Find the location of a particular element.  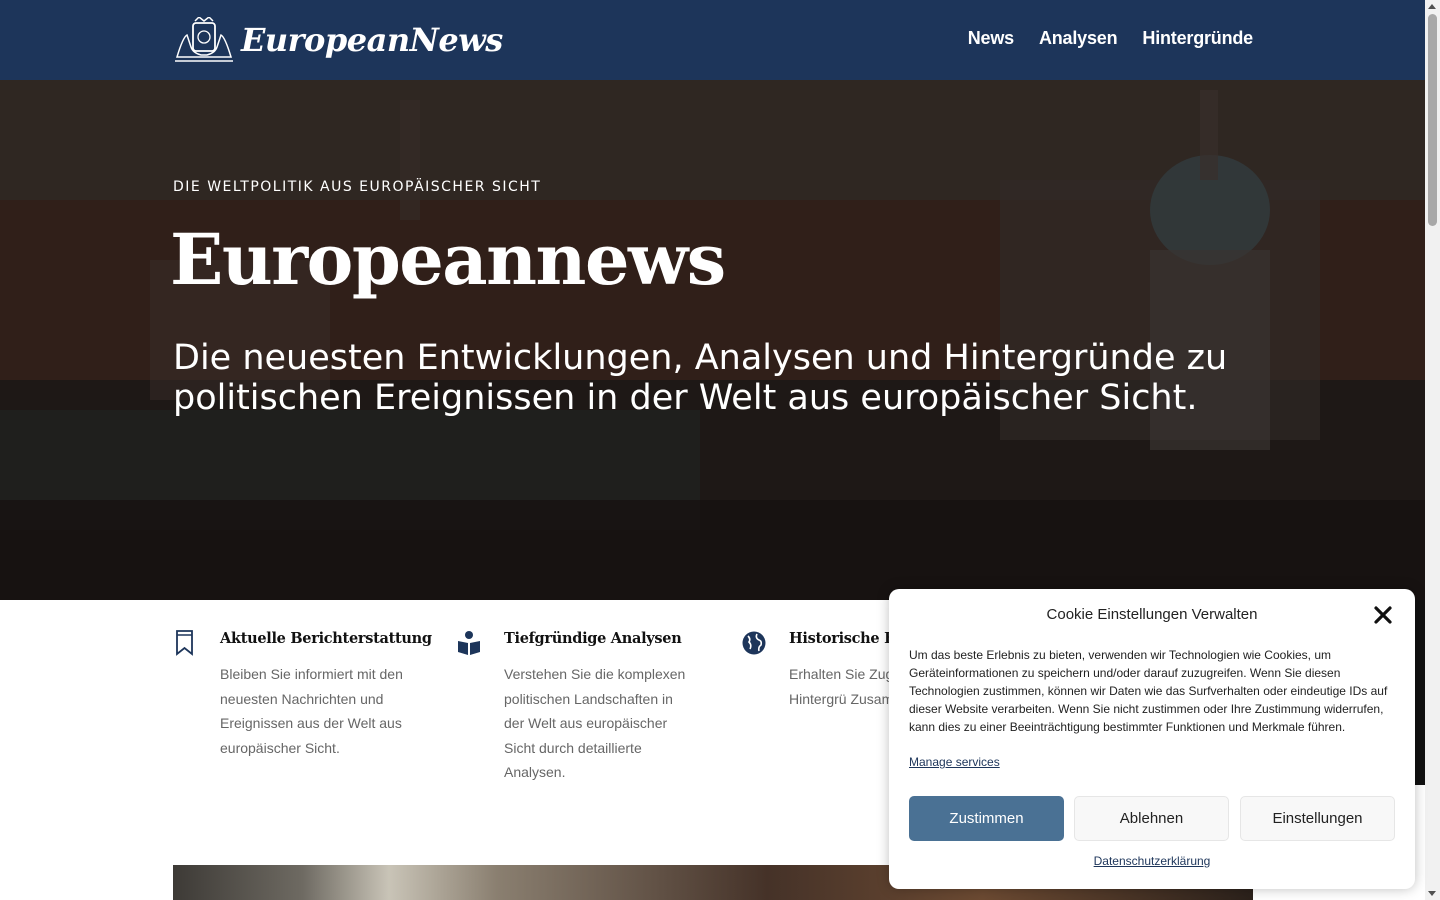

site-logo: EuropeanNews is located at coordinates (338, 40).